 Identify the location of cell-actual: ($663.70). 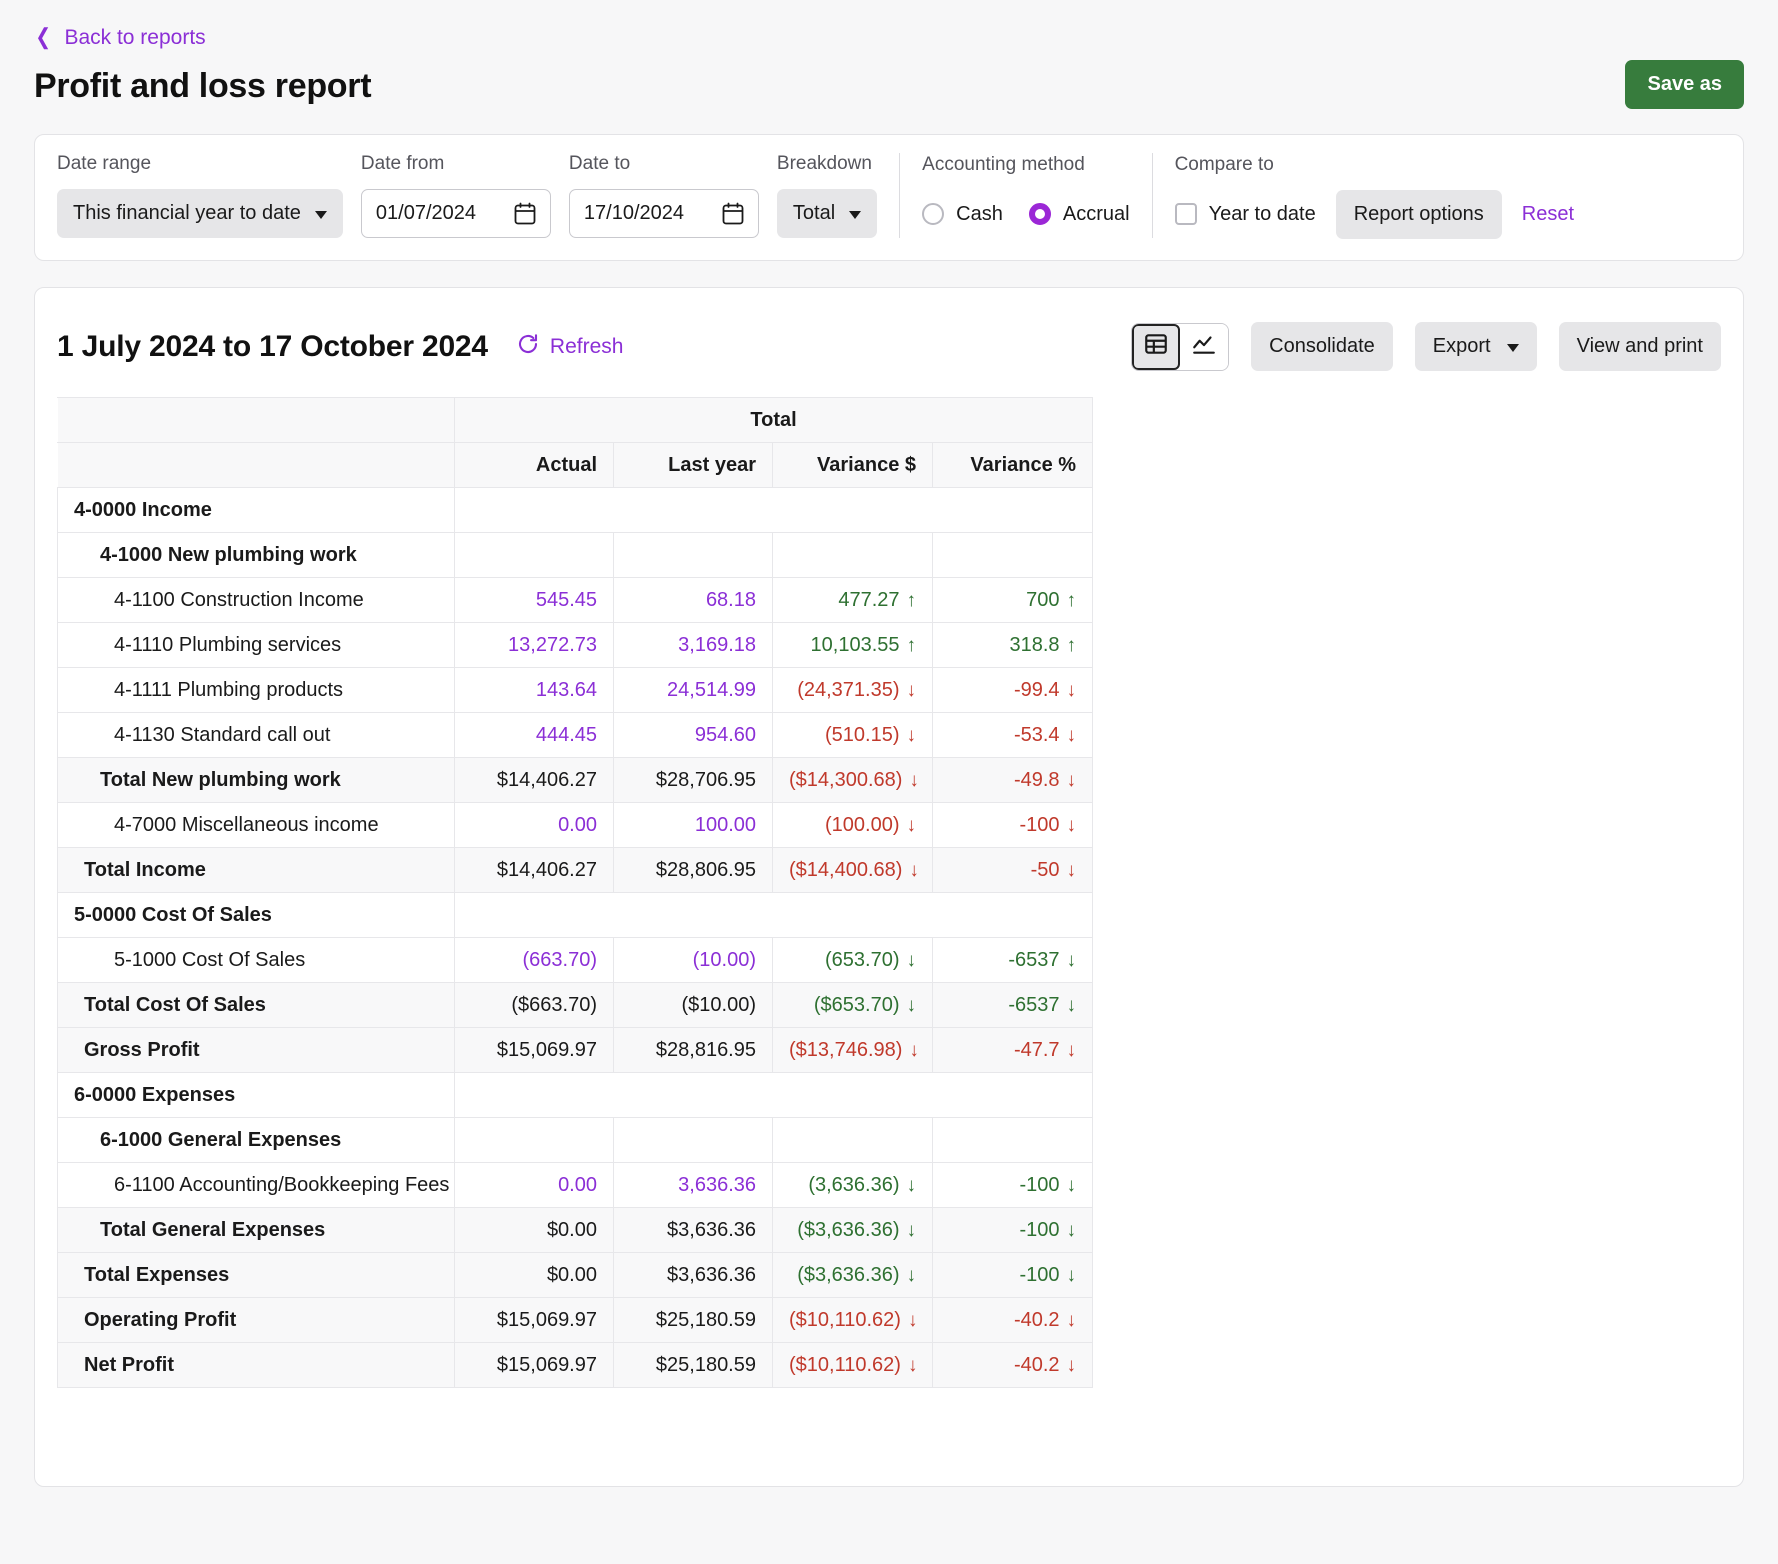
(534, 1005).